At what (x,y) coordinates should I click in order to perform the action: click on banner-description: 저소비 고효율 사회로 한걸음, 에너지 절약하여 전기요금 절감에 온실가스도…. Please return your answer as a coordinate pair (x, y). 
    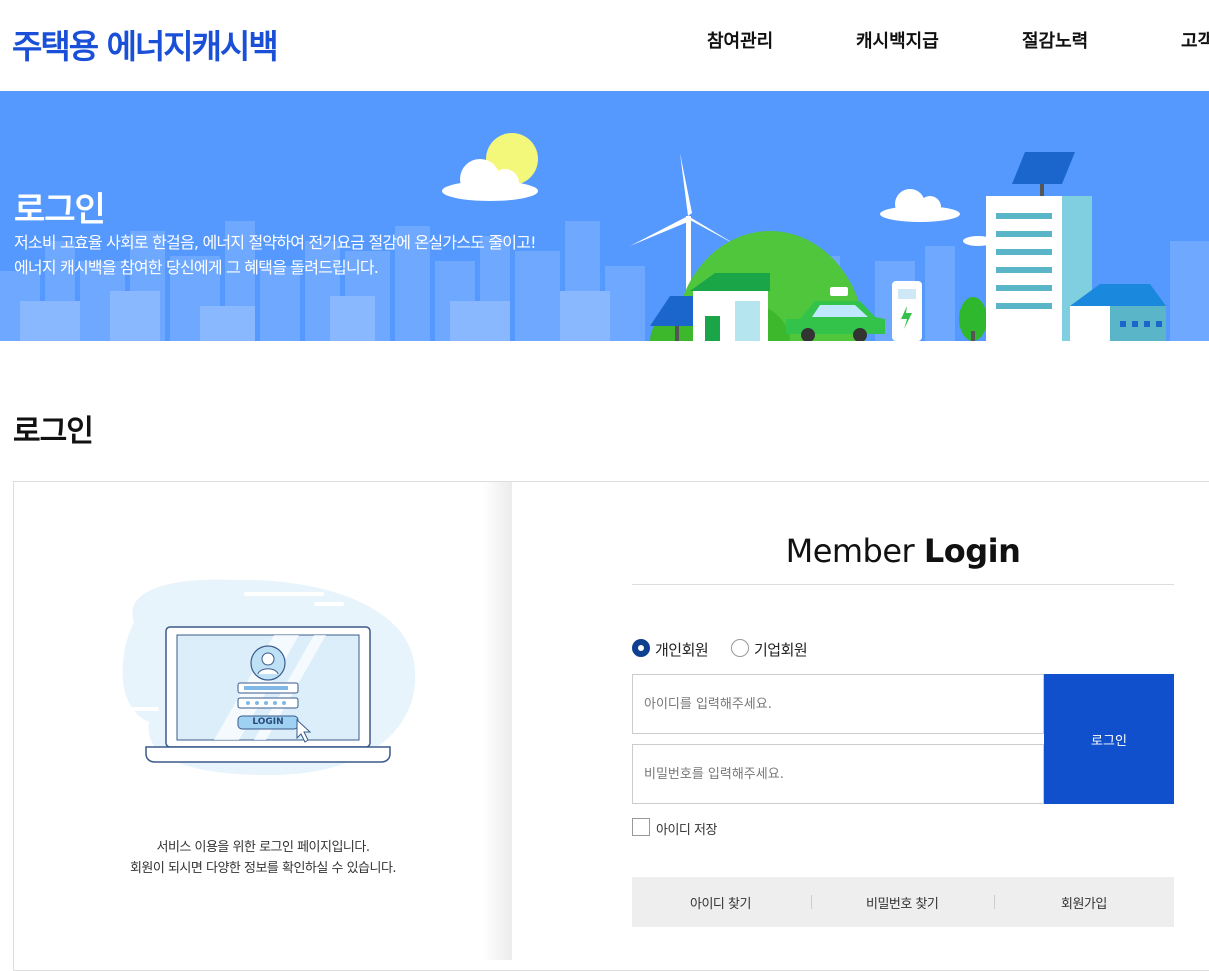
    Looking at the image, I should click on (275, 255).